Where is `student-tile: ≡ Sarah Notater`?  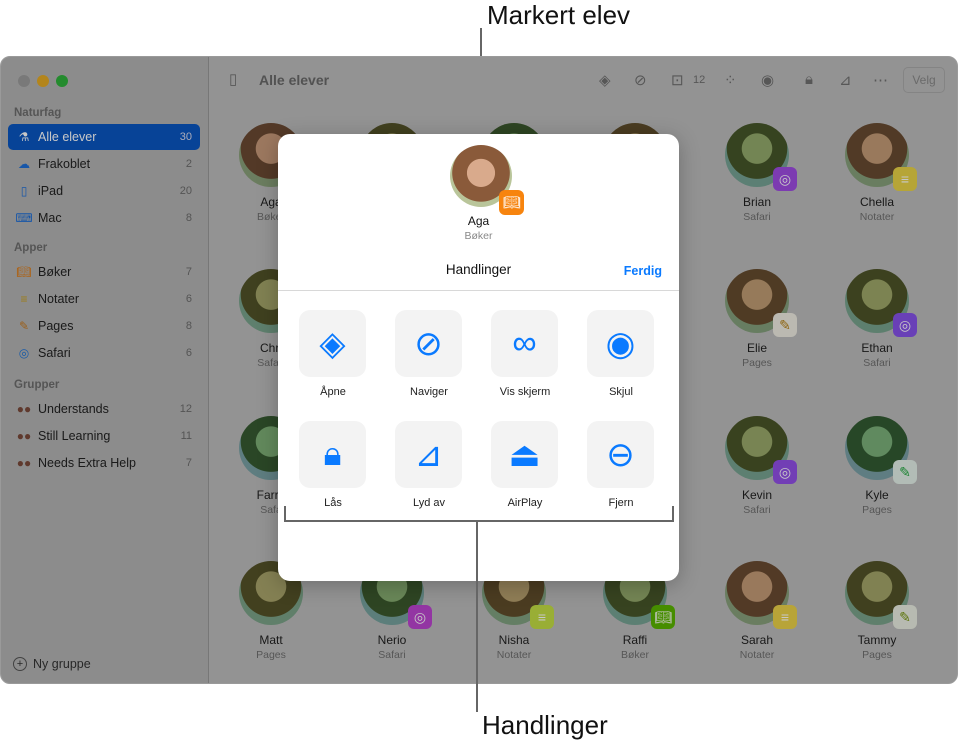
student-tile: ≡ Sarah Notater is located at coordinates (757, 611).